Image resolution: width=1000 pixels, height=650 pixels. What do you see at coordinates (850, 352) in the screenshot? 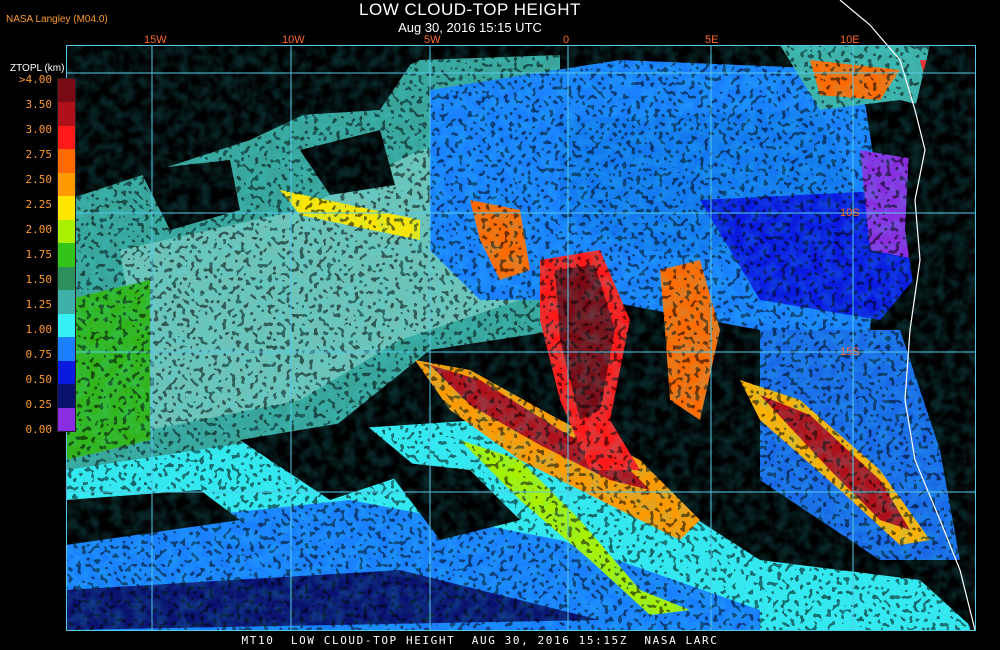
I see `lat-label-15s: 15S` at bounding box center [850, 352].